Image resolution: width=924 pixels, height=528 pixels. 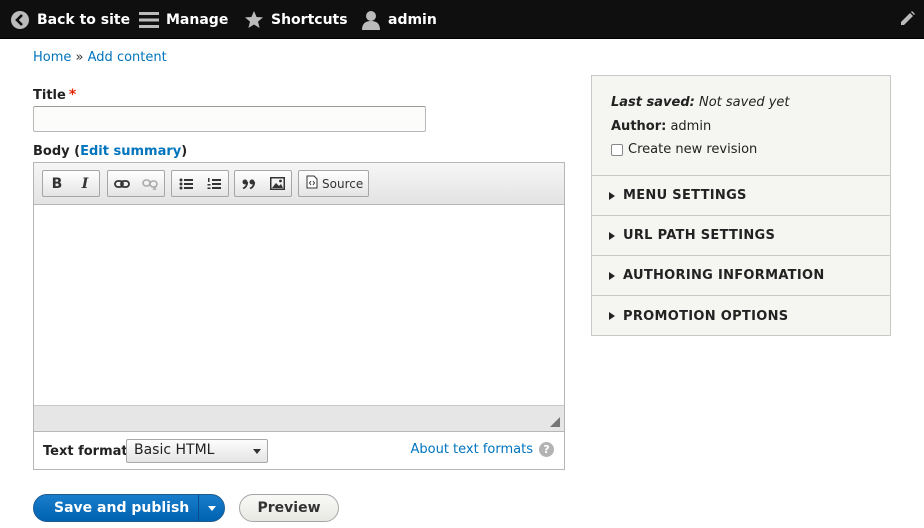 What do you see at coordinates (471, 449) in the screenshot?
I see `about-text-formats-link: About text formats` at bounding box center [471, 449].